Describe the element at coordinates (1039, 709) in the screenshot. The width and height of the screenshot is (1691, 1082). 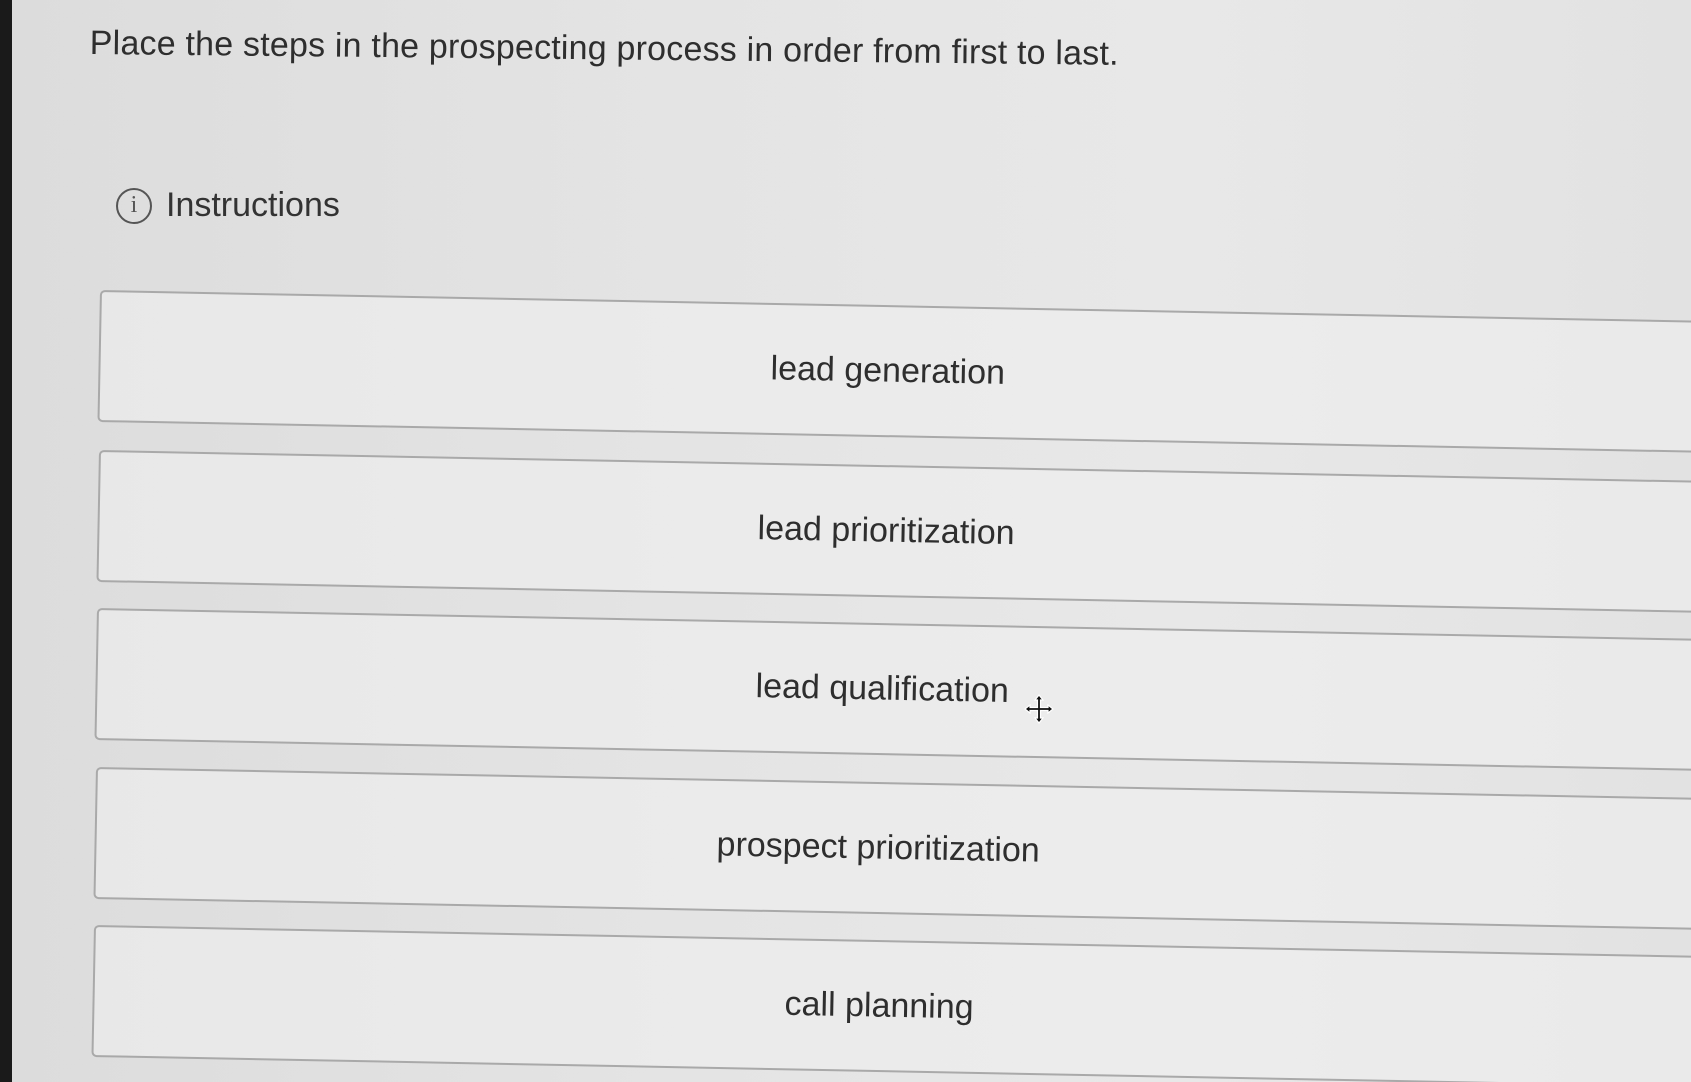
I see `move-cursor-icon` at that location.